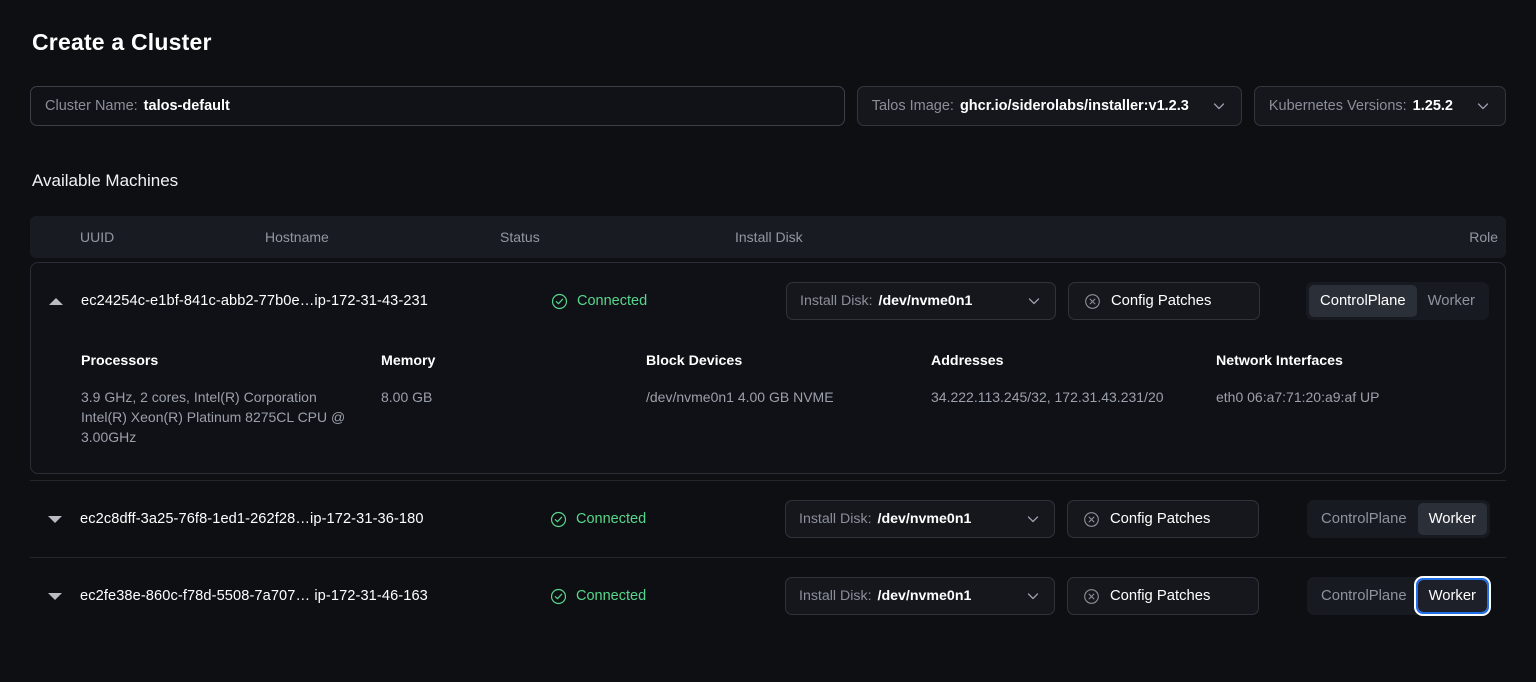  Describe the element at coordinates (1483, 237) in the screenshot. I see `column-header-role: Role` at that location.